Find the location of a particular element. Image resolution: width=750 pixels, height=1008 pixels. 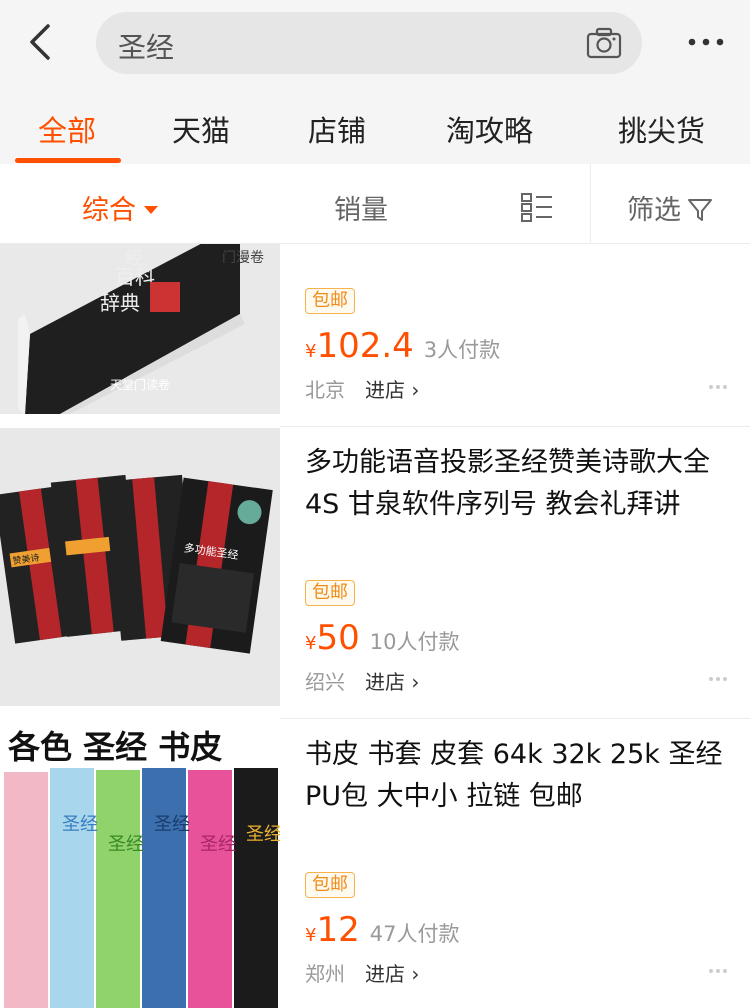

product-info: 书皮 书套 皮套 64k 32k 25k 圣经PU包 大中小 拉链 包邮 is located at coordinates (520, 776).